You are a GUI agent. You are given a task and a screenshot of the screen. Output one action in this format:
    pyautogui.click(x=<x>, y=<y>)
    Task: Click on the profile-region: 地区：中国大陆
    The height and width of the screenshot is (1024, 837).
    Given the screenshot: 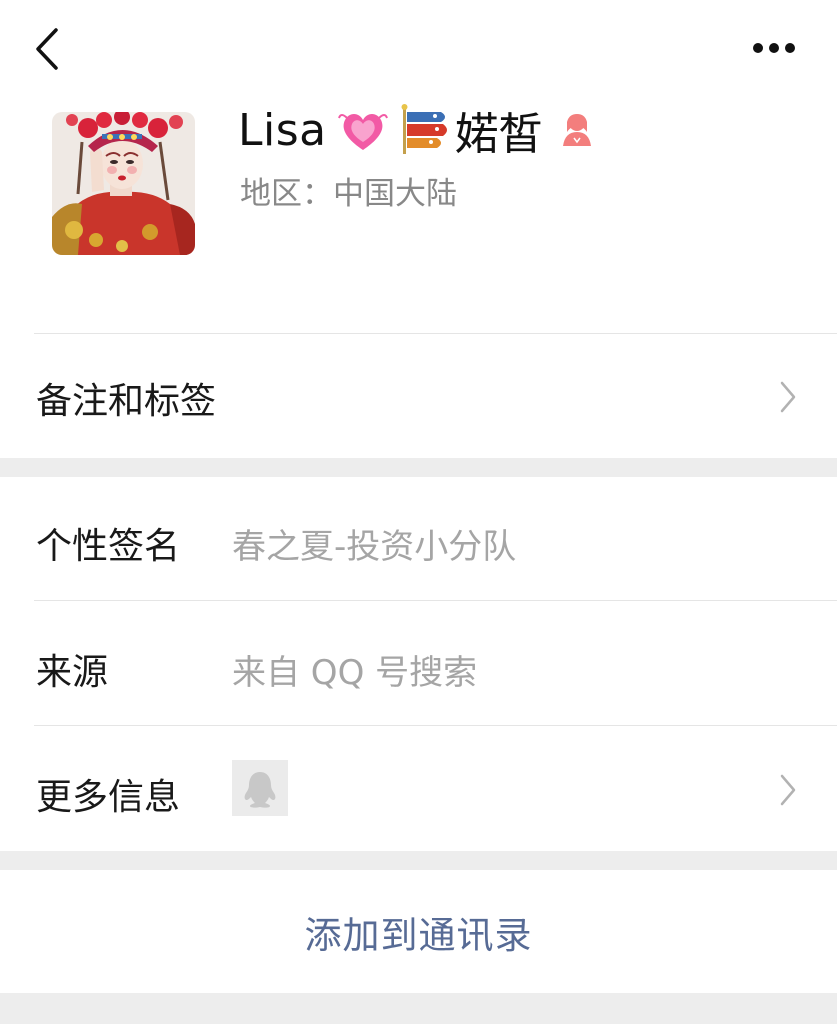 What is the action you would take?
    pyautogui.click(x=348, y=194)
    